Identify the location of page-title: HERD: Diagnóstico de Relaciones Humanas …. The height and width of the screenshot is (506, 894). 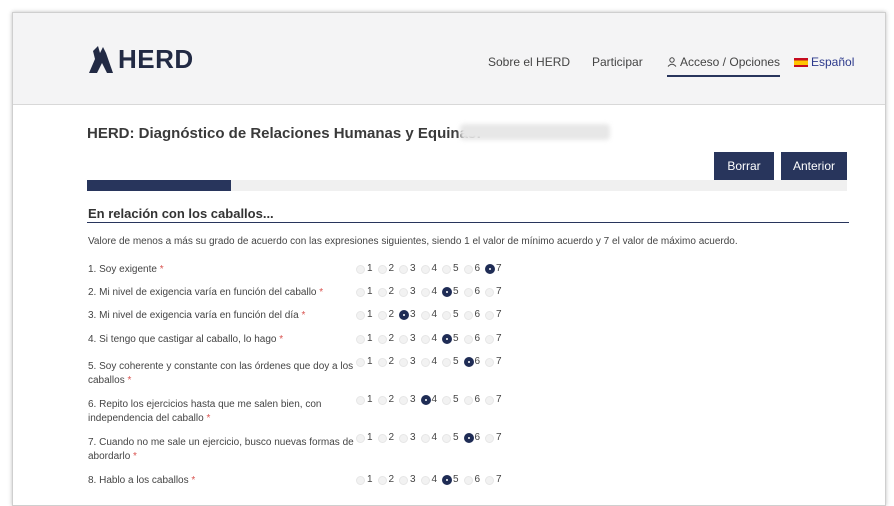
(284, 133).